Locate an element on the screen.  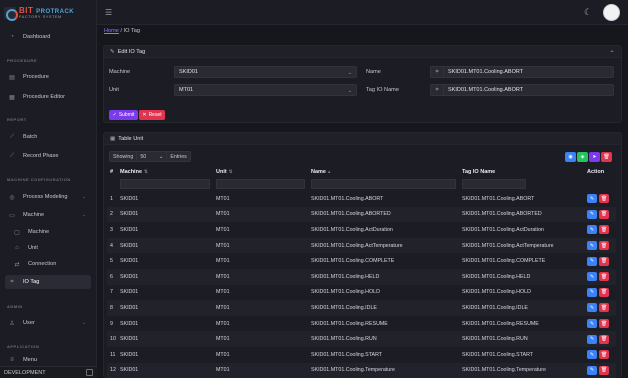
dark-mode-toggle-icon: ☾ is located at coordinates (588, 12).